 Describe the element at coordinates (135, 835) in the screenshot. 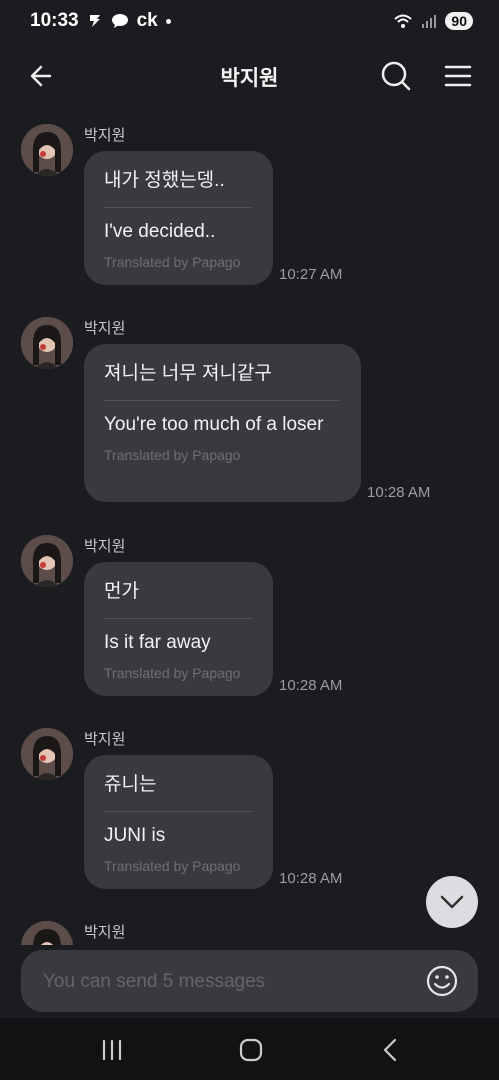

I see `translated-text: JUNI is` at that location.